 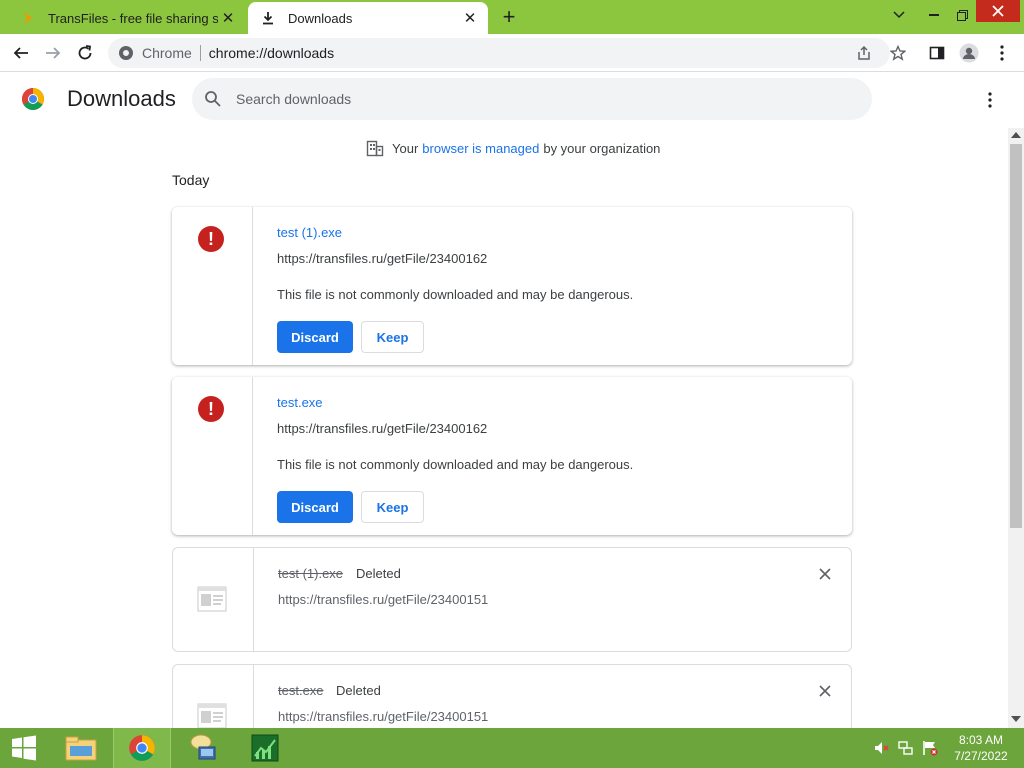 What do you see at coordinates (516, 99) in the screenshot?
I see `search-input` at bounding box center [516, 99].